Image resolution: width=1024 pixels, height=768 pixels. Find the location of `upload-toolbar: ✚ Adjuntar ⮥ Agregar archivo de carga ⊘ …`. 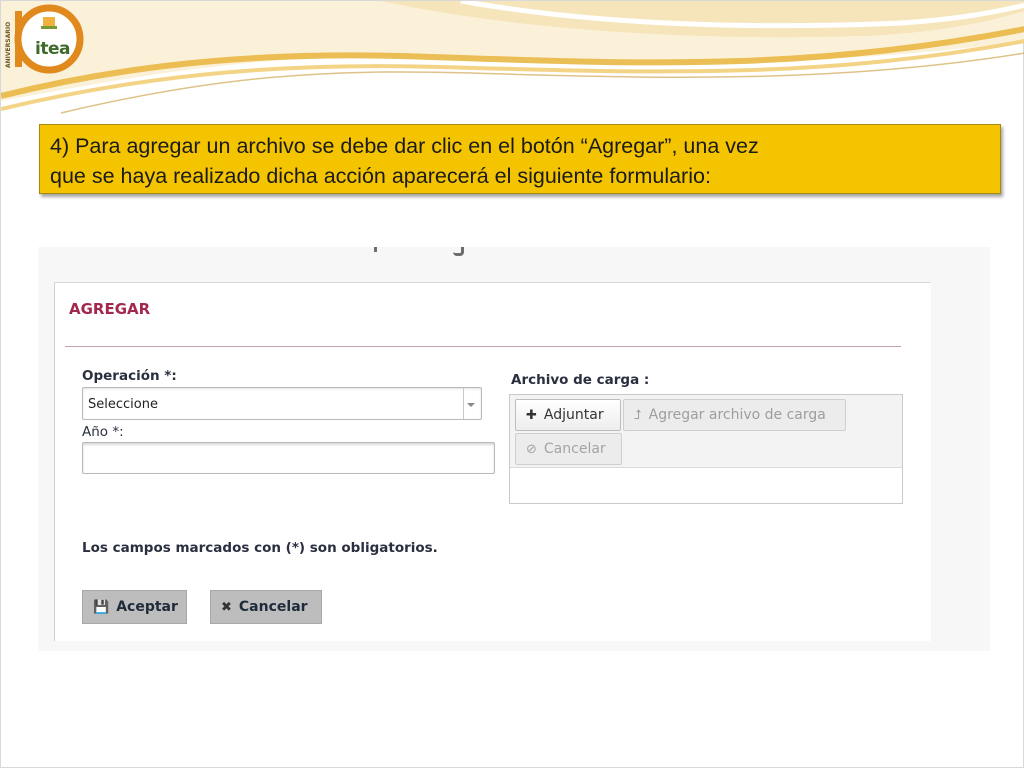

upload-toolbar: ✚ Adjuntar ⮥ Agregar archivo de carga ⊘ … is located at coordinates (706, 431).